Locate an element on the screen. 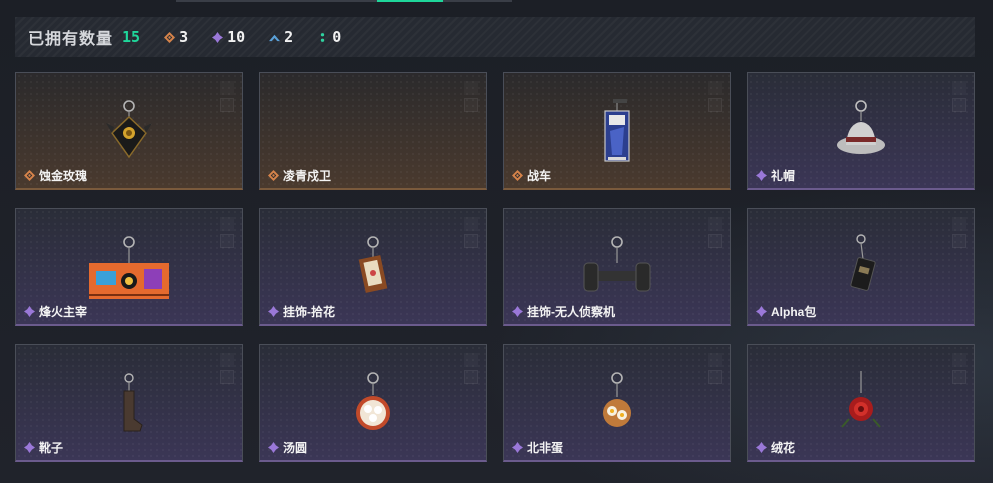  alpha-bag-pendant-icon is located at coordinates (863, 262).